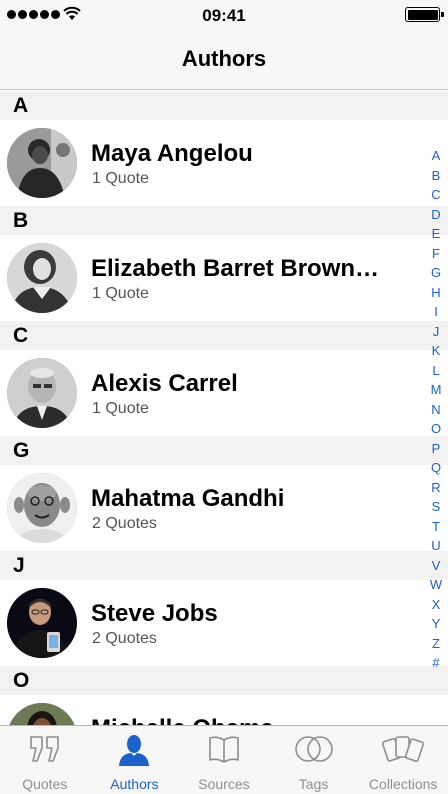 This screenshot has height=794, width=448. I want to click on person-icon, so click(134, 750).